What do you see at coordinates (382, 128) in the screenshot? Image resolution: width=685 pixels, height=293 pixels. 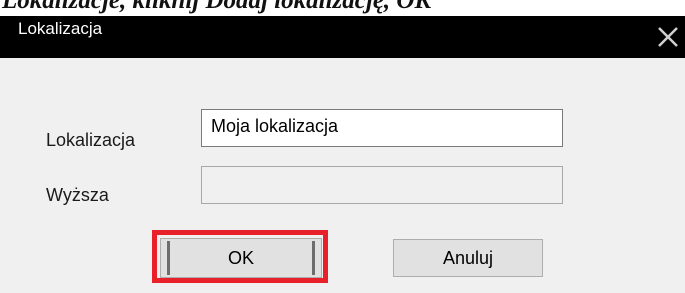 I see `location-input: Moja lokalizacja` at bounding box center [382, 128].